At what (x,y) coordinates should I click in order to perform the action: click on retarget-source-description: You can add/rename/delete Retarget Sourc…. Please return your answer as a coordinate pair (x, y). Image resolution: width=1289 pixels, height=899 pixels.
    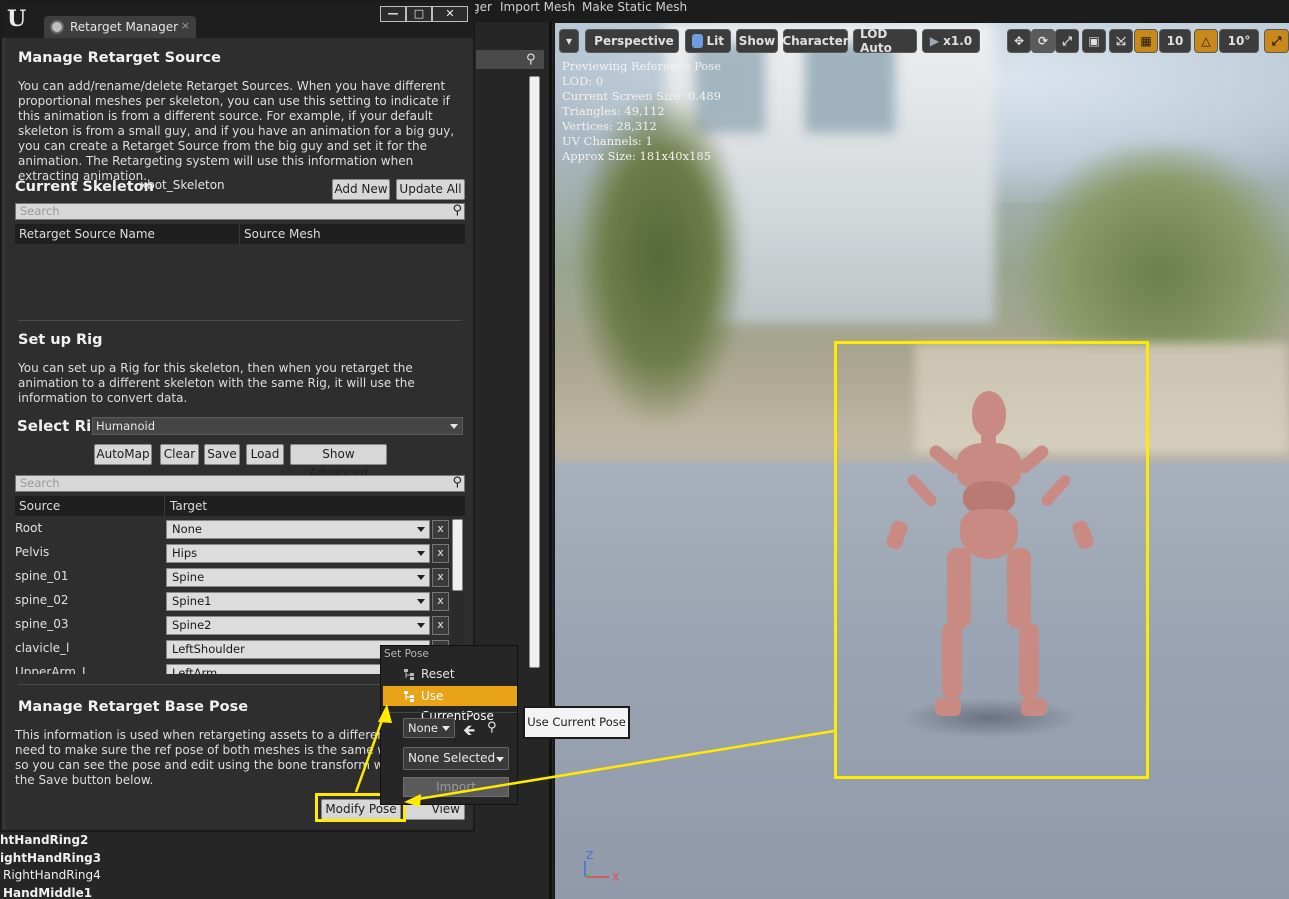
    Looking at the image, I should click on (236, 131).